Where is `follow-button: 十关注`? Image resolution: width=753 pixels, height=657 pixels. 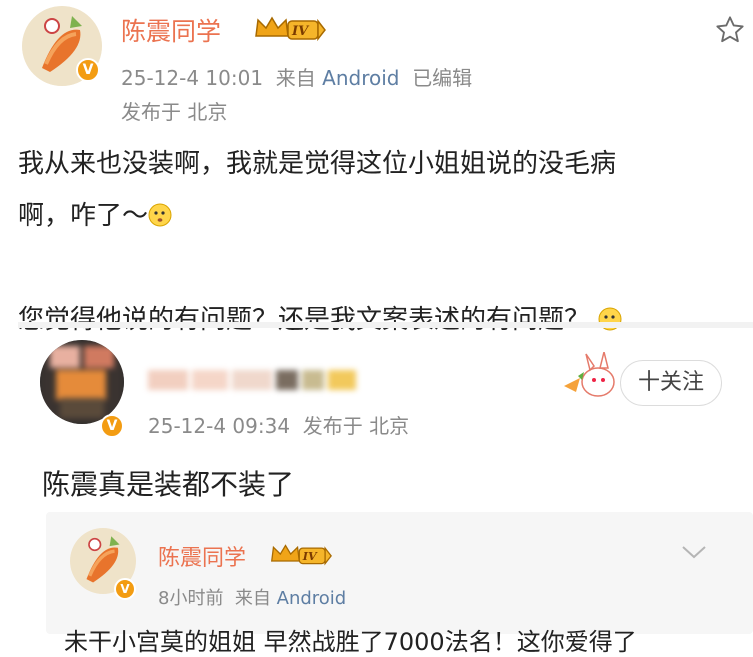
follow-button: 十关注 is located at coordinates (671, 383).